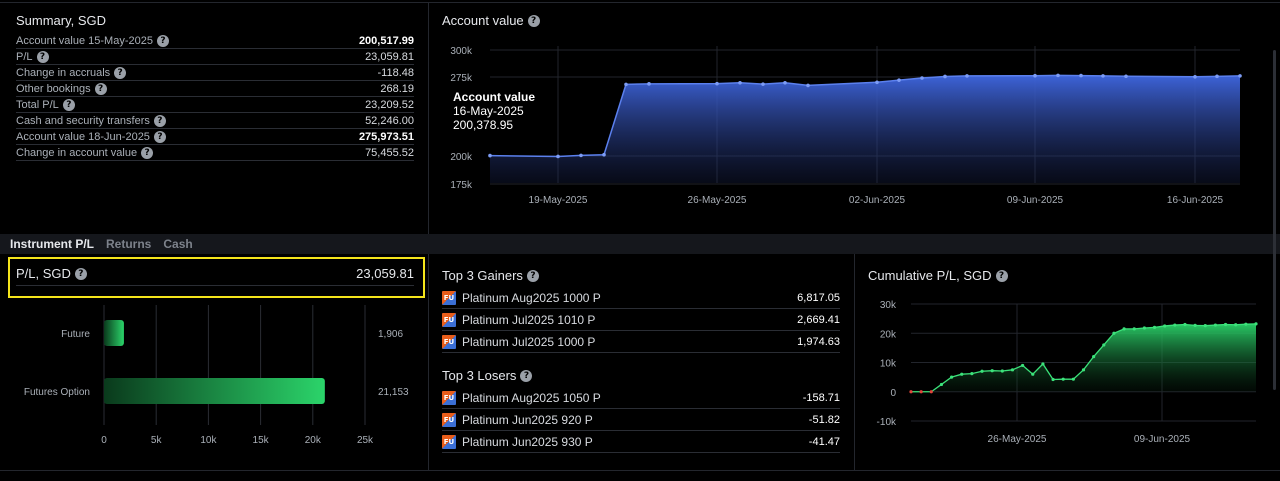 Image resolution: width=1280 pixels, height=481 pixels. I want to click on loser-row: FU Platinum Jun2025 930 P -41.47, so click(641, 442).